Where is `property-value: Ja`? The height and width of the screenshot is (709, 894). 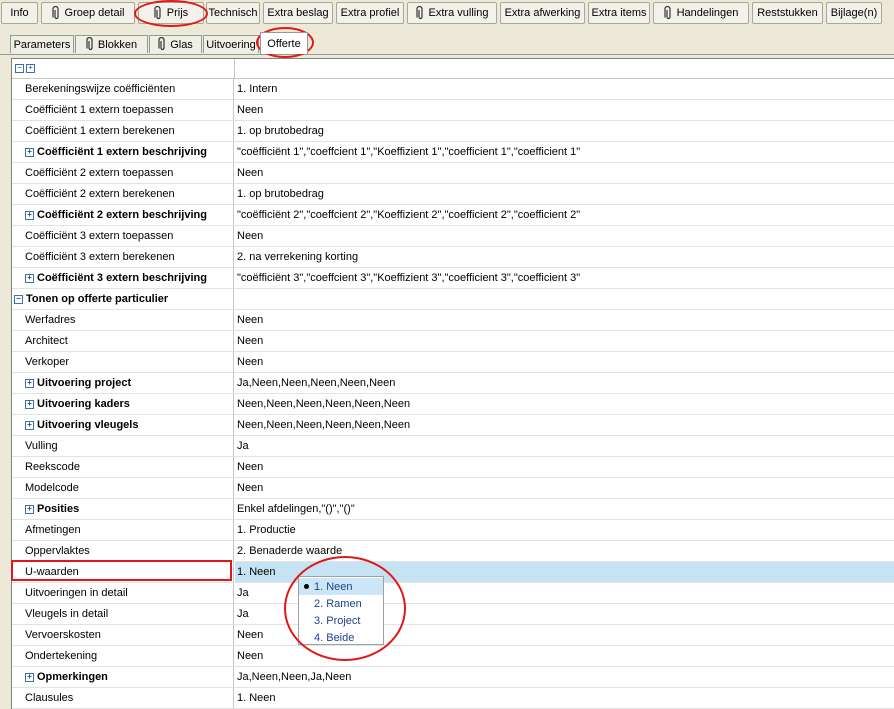
property-value: Ja is located at coordinates (564, 446).